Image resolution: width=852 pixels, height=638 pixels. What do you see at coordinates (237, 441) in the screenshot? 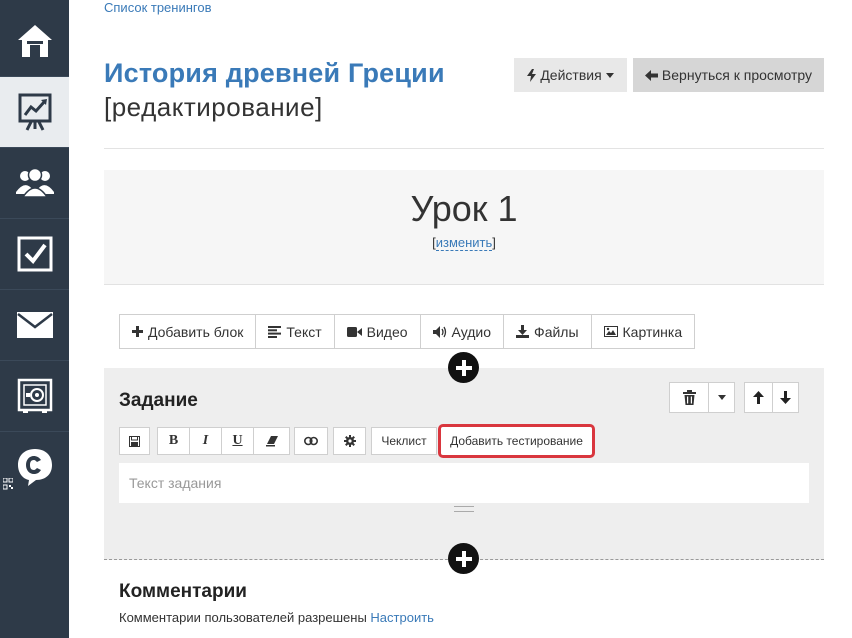
I see `underline-button: U` at bounding box center [237, 441].